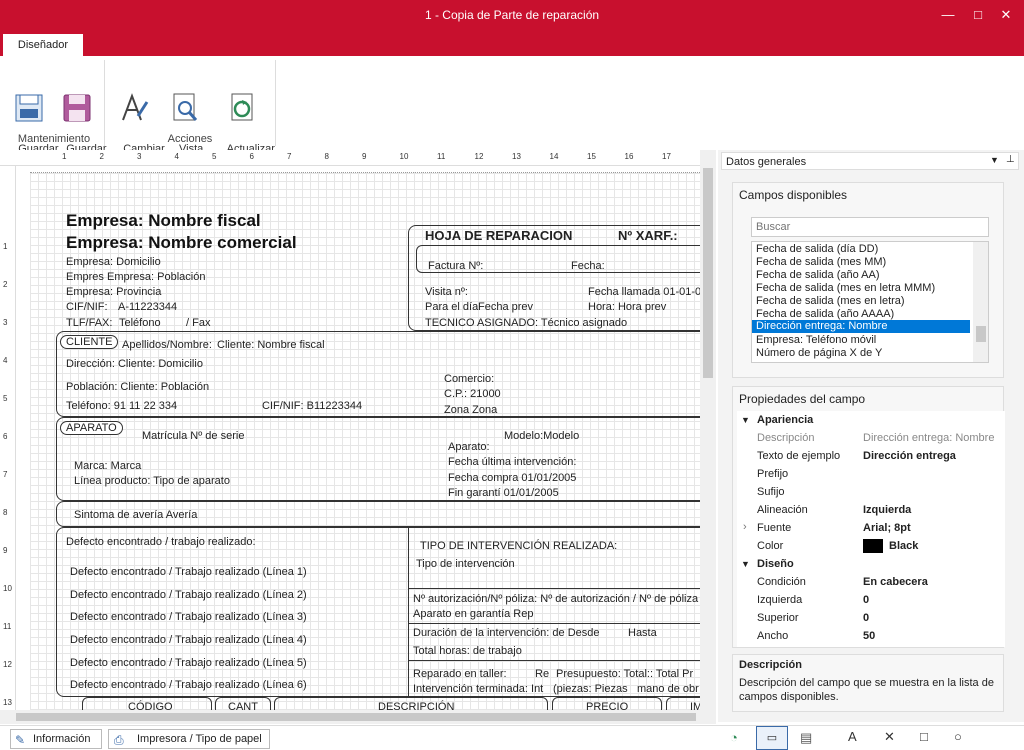 The image size is (1024, 750). Describe the element at coordinates (590, 689) in the screenshot. I see `piezas: (piezas: Piezas` at that location.